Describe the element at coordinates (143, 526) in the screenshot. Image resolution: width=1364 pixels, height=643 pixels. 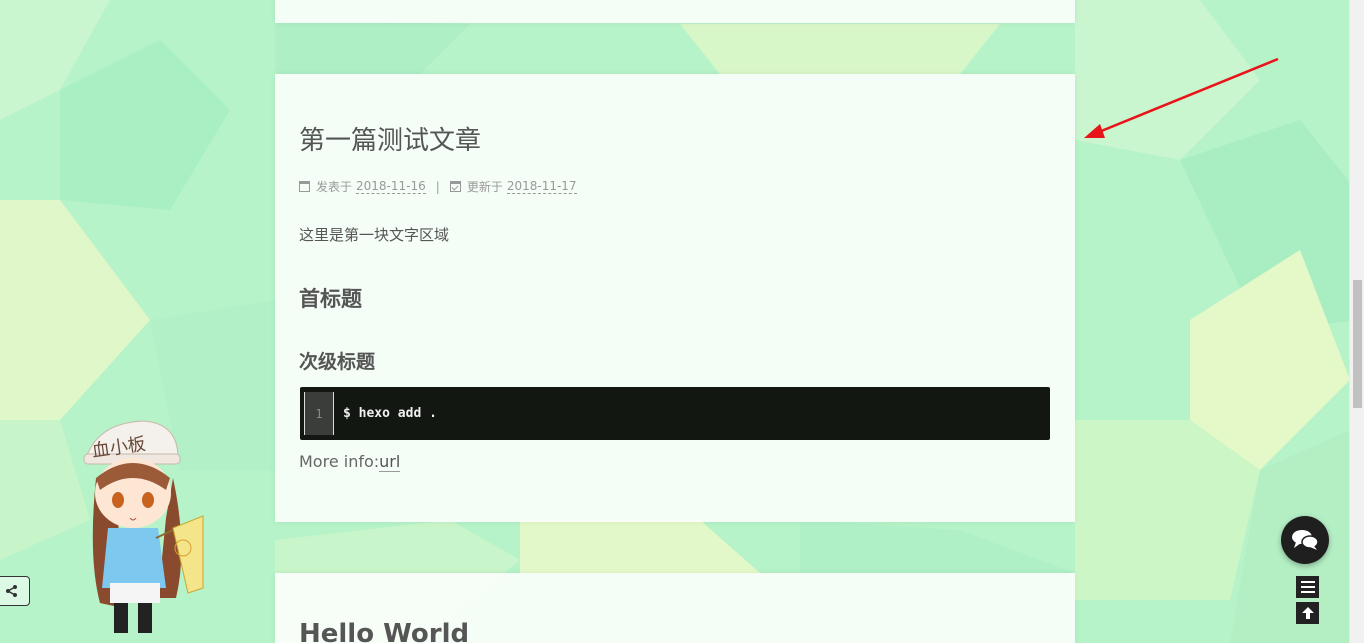
I see `mascot-illustration: 血小板` at that location.